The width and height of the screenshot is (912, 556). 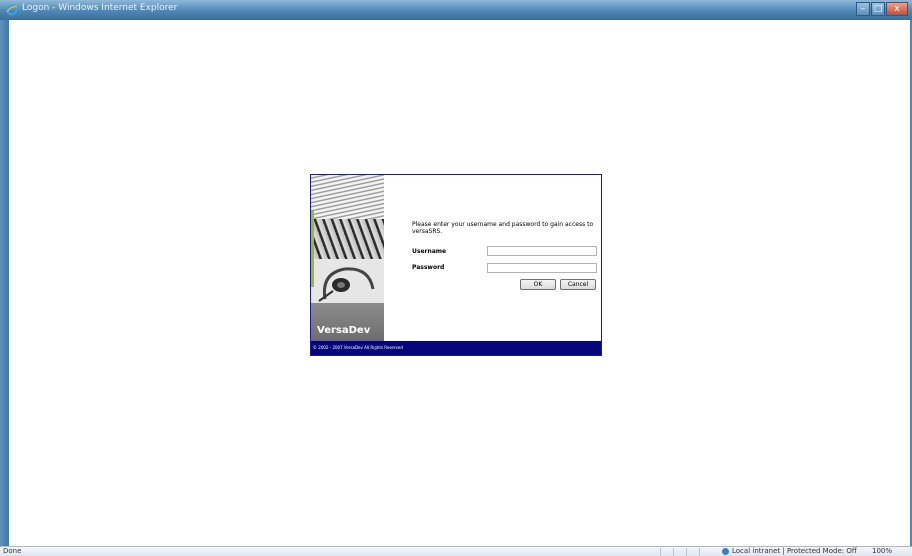 I want to click on password-input, so click(x=542, y=268).